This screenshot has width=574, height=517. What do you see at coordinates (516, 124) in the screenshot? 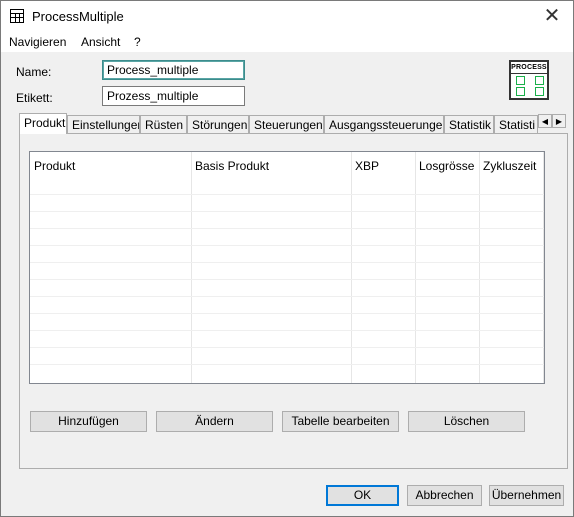
I see `tab-statistik-2: Statisti` at bounding box center [516, 124].